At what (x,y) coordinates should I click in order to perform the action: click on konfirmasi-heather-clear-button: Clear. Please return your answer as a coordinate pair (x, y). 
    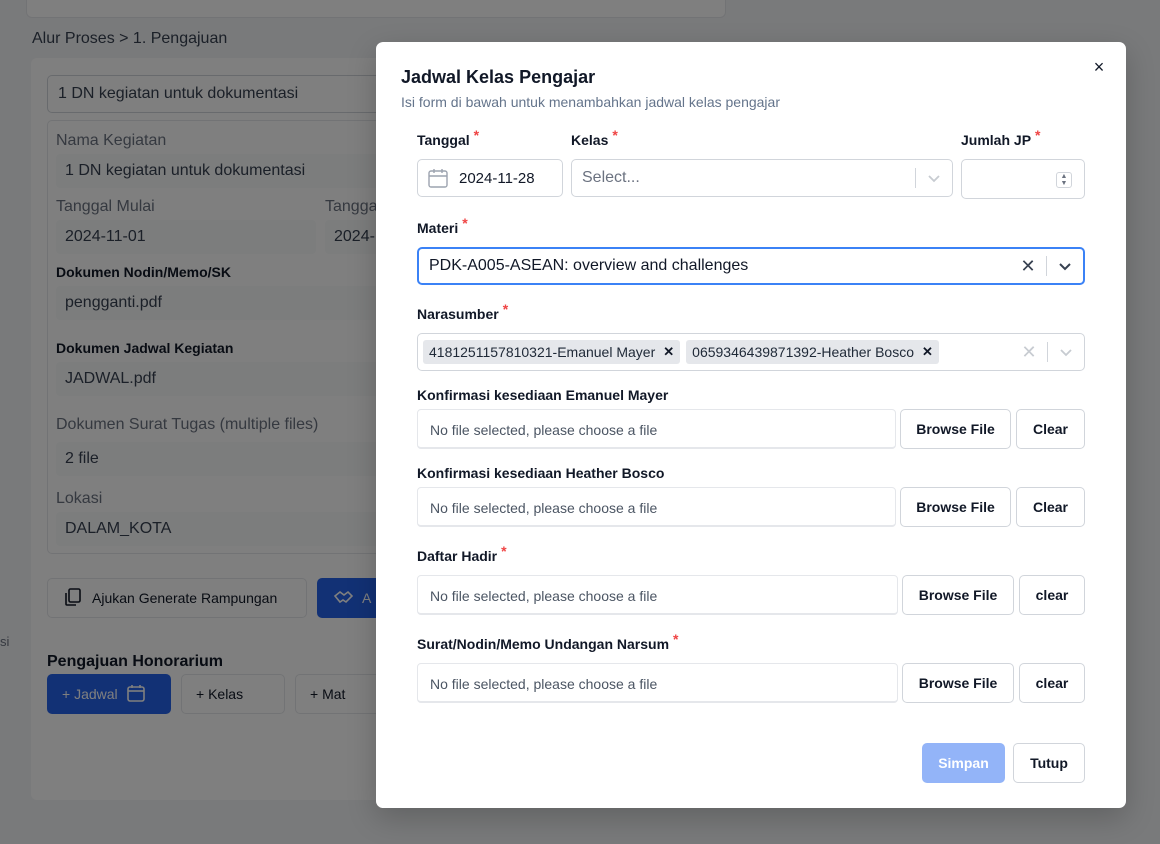
    Looking at the image, I should click on (1050, 507).